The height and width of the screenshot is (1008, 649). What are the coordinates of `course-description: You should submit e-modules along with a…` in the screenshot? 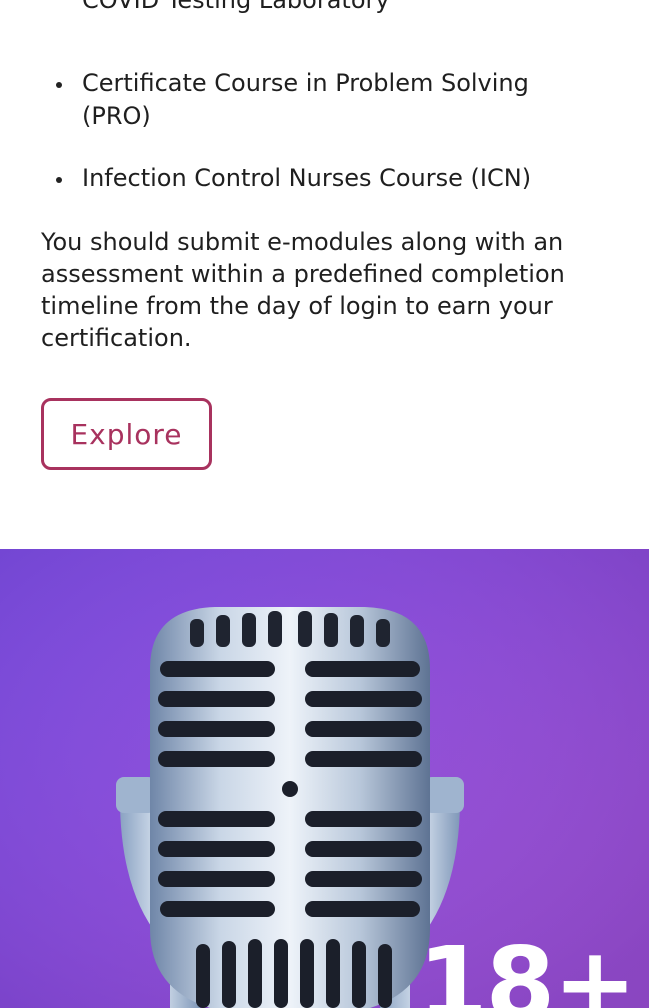 It's located at (303, 290).